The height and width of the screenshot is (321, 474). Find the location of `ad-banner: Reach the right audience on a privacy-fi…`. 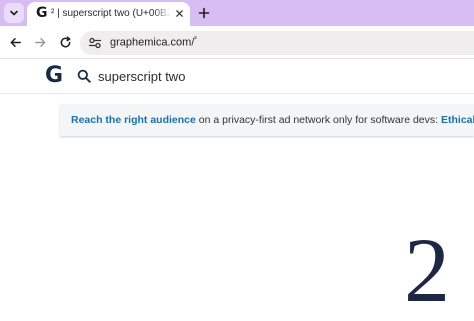

ad-banner: Reach the right audience on a privacy-fi… is located at coordinates (267, 120).